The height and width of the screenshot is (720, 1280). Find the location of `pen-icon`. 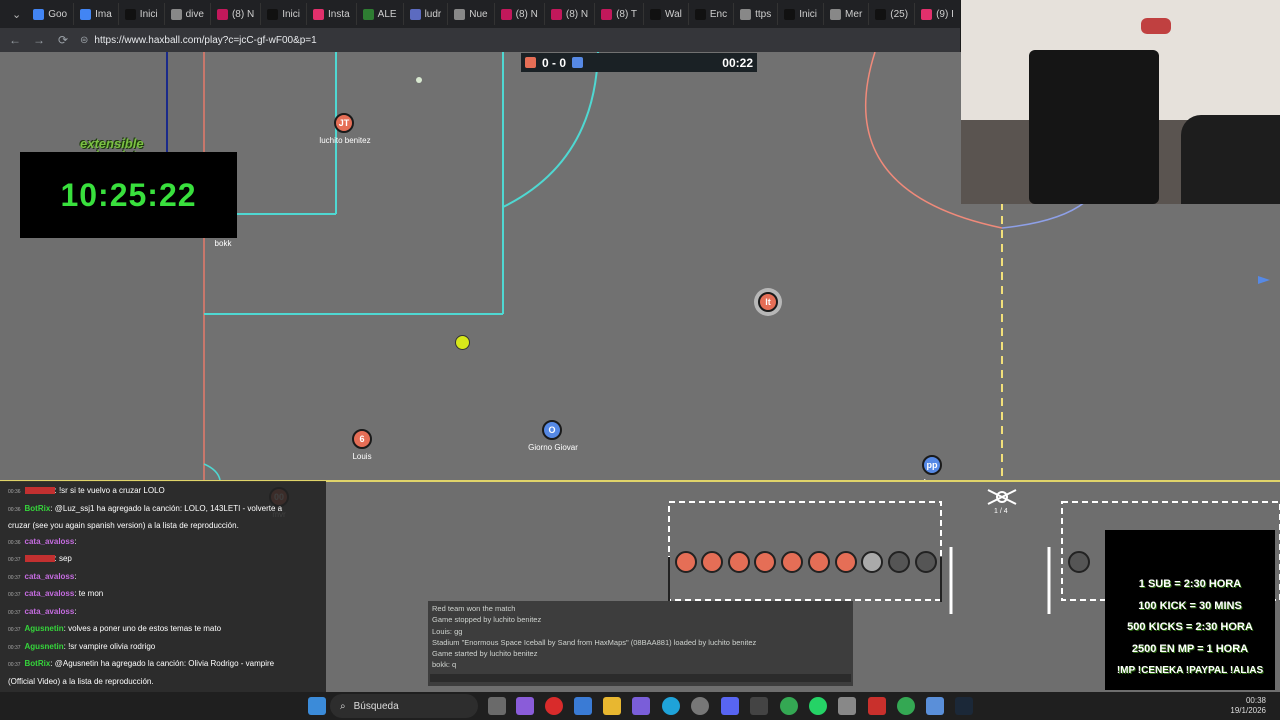

pen-icon is located at coordinates (641, 706).